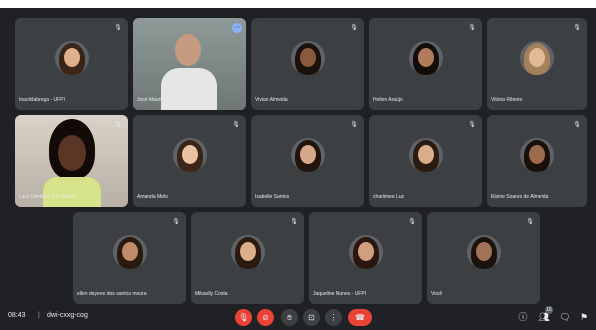 This screenshot has width=596, height=330. What do you see at coordinates (271, 100) in the screenshot?
I see `participant-name: Vivian Almeida` at bounding box center [271, 100].